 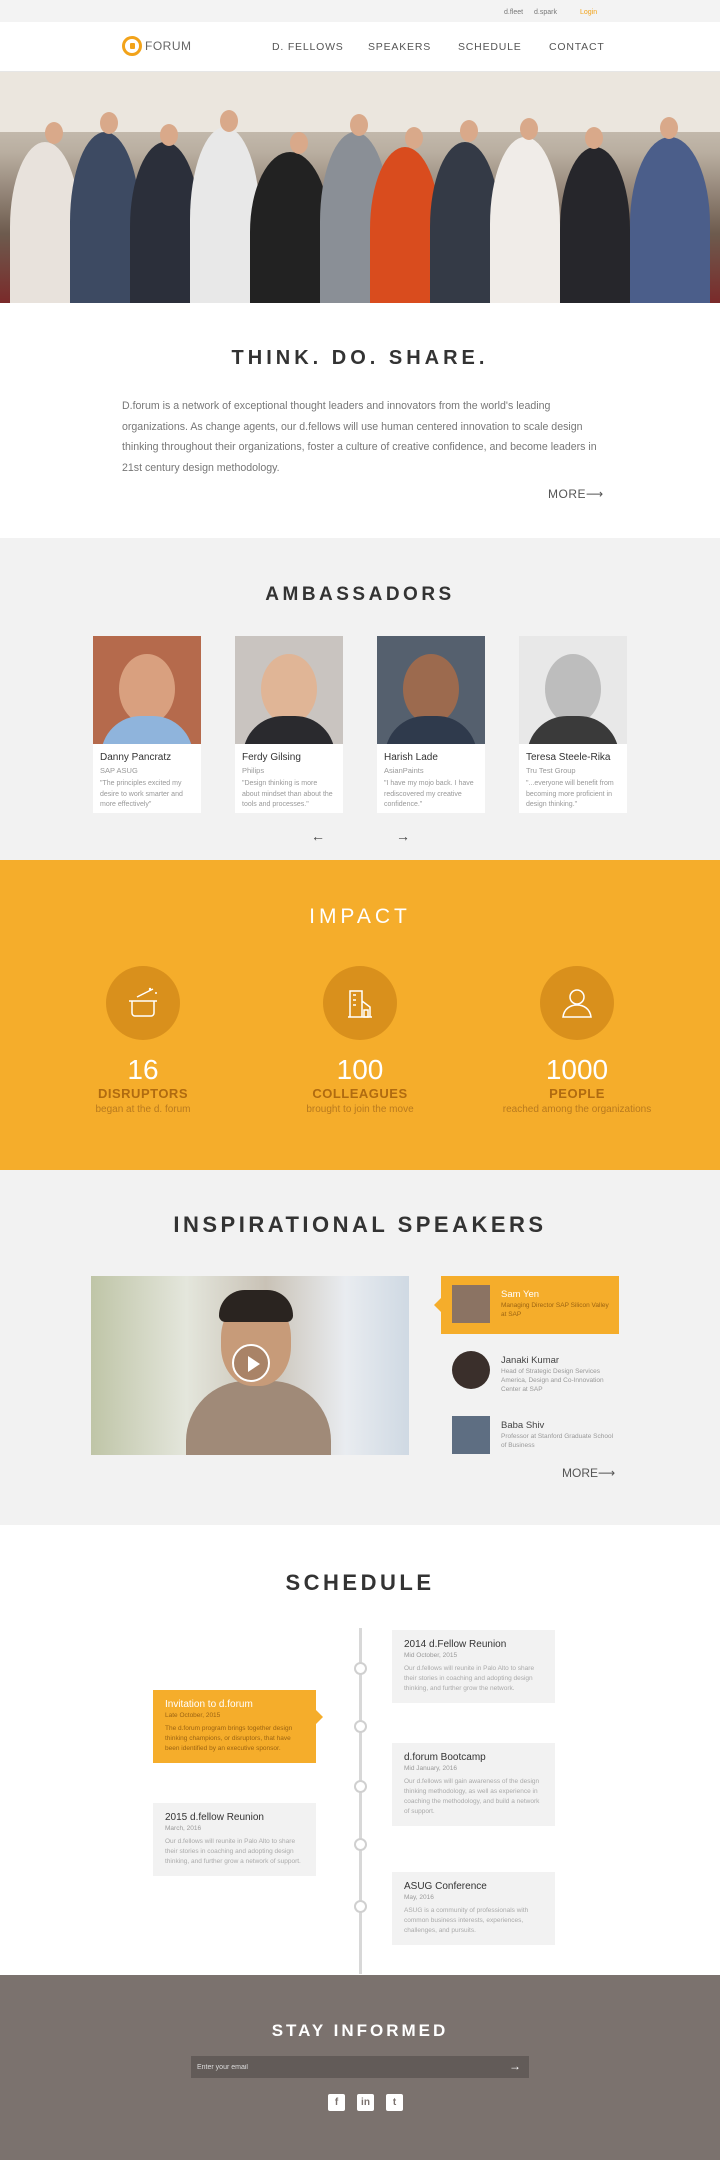 What do you see at coordinates (445, 1757) in the screenshot?
I see `event-title: d.forum Bootcamp` at bounding box center [445, 1757].